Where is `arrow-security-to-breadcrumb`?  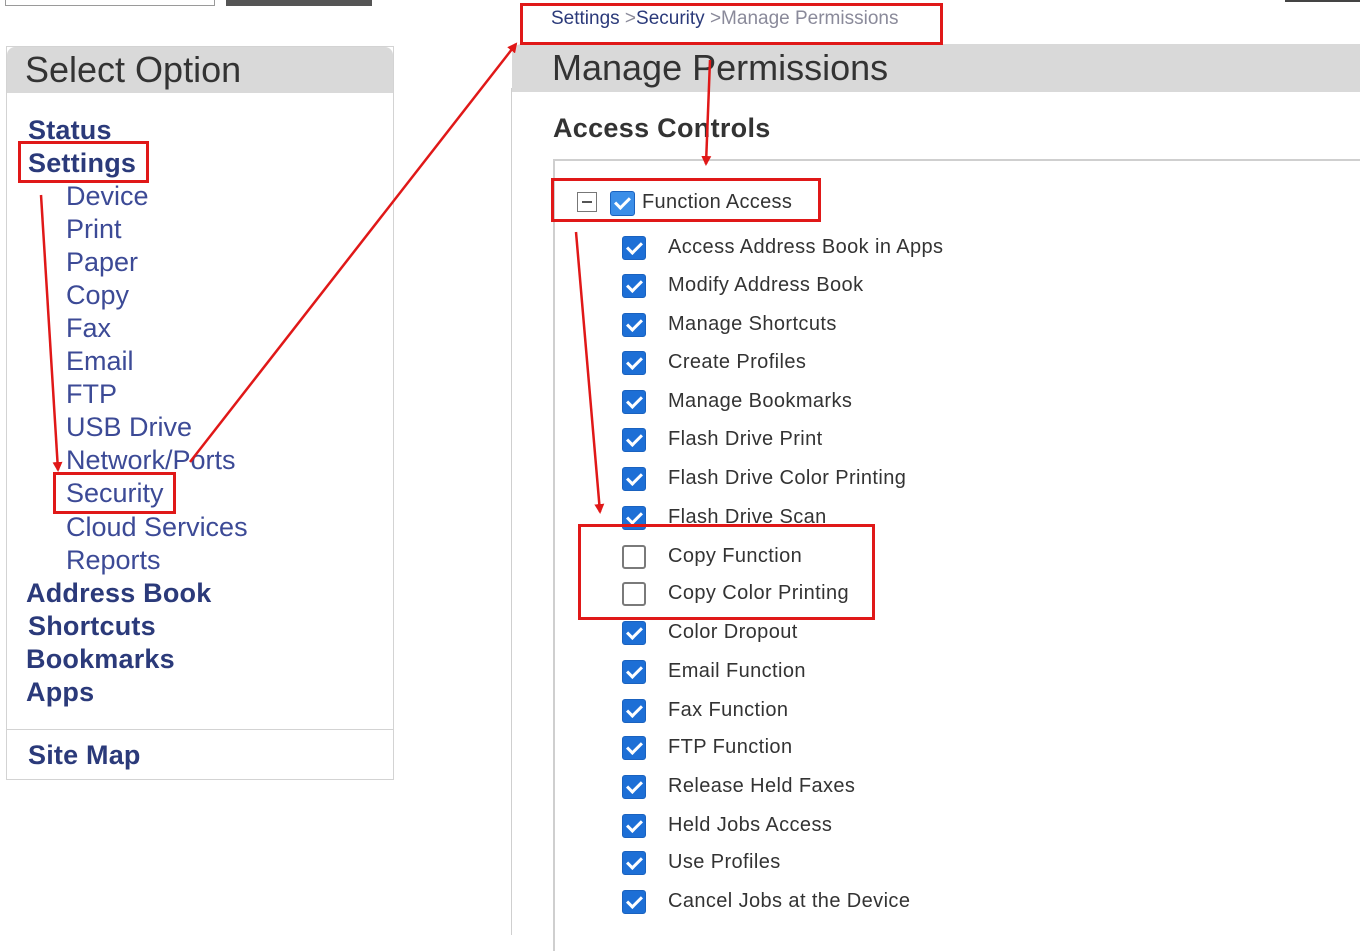 arrow-security-to-breadcrumb is located at coordinates (353, 252).